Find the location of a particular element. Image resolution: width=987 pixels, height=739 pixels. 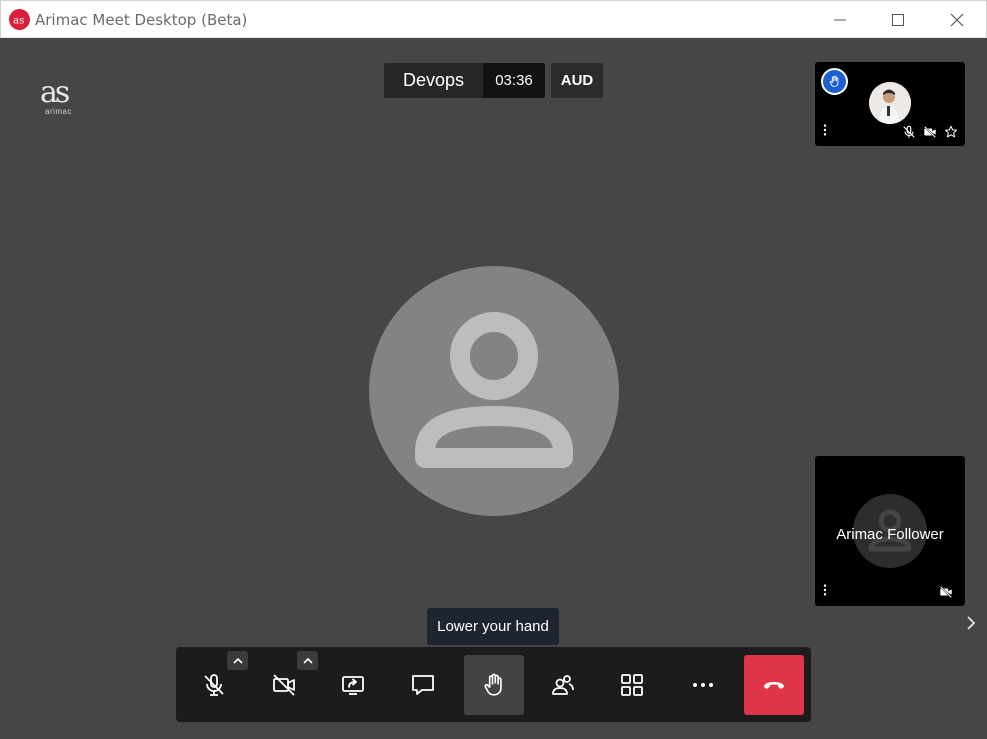

participant-tile is located at coordinates (890, 104).